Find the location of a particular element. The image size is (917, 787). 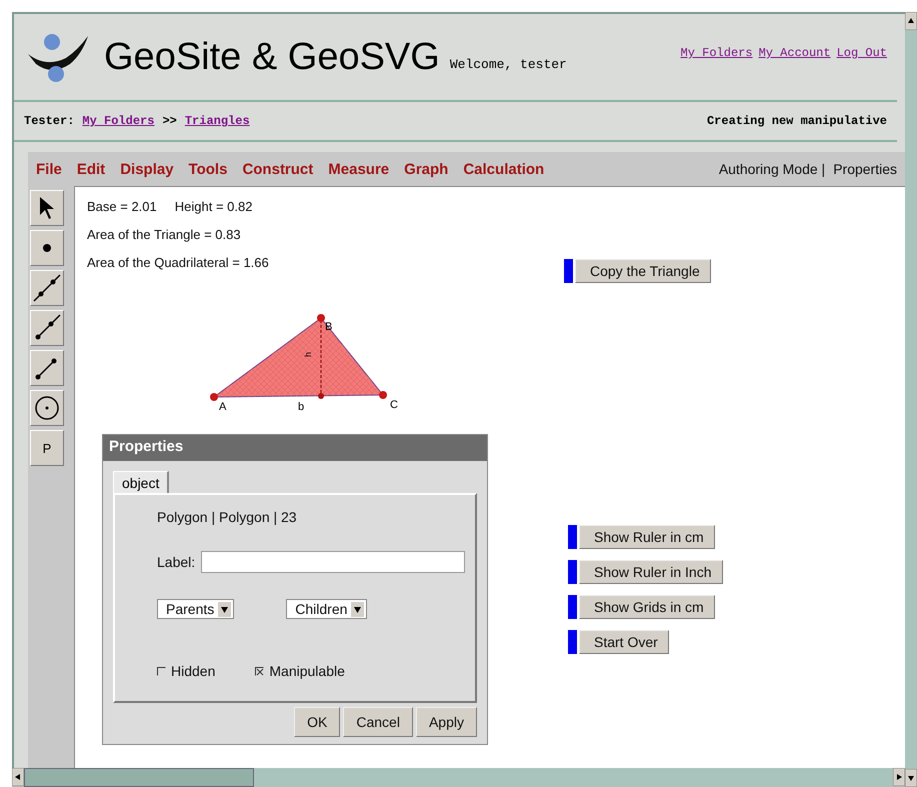

foot-point is located at coordinates (321, 396).